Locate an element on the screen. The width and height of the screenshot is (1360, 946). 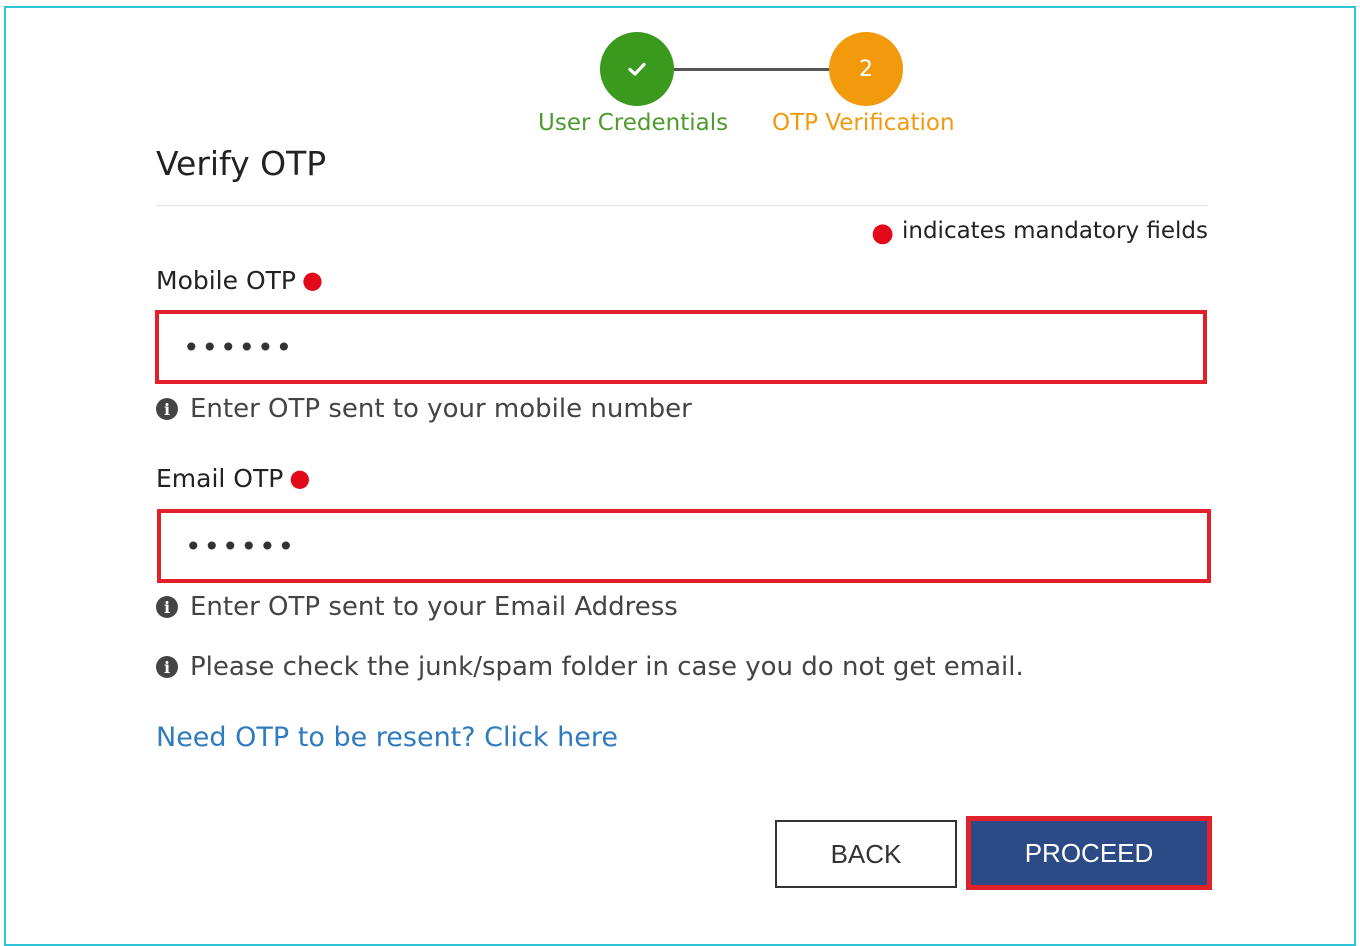
mobile-otp-hint-text: Enter OTP sent to your mobile number is located at coordinates (441, 409).